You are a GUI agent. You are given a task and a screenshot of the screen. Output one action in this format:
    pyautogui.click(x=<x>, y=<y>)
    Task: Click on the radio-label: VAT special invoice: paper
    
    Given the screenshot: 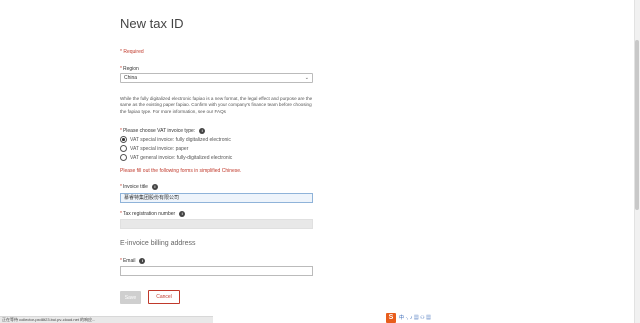 What is the action you would take?
    pyautogui.click(x=159, y=148)
    